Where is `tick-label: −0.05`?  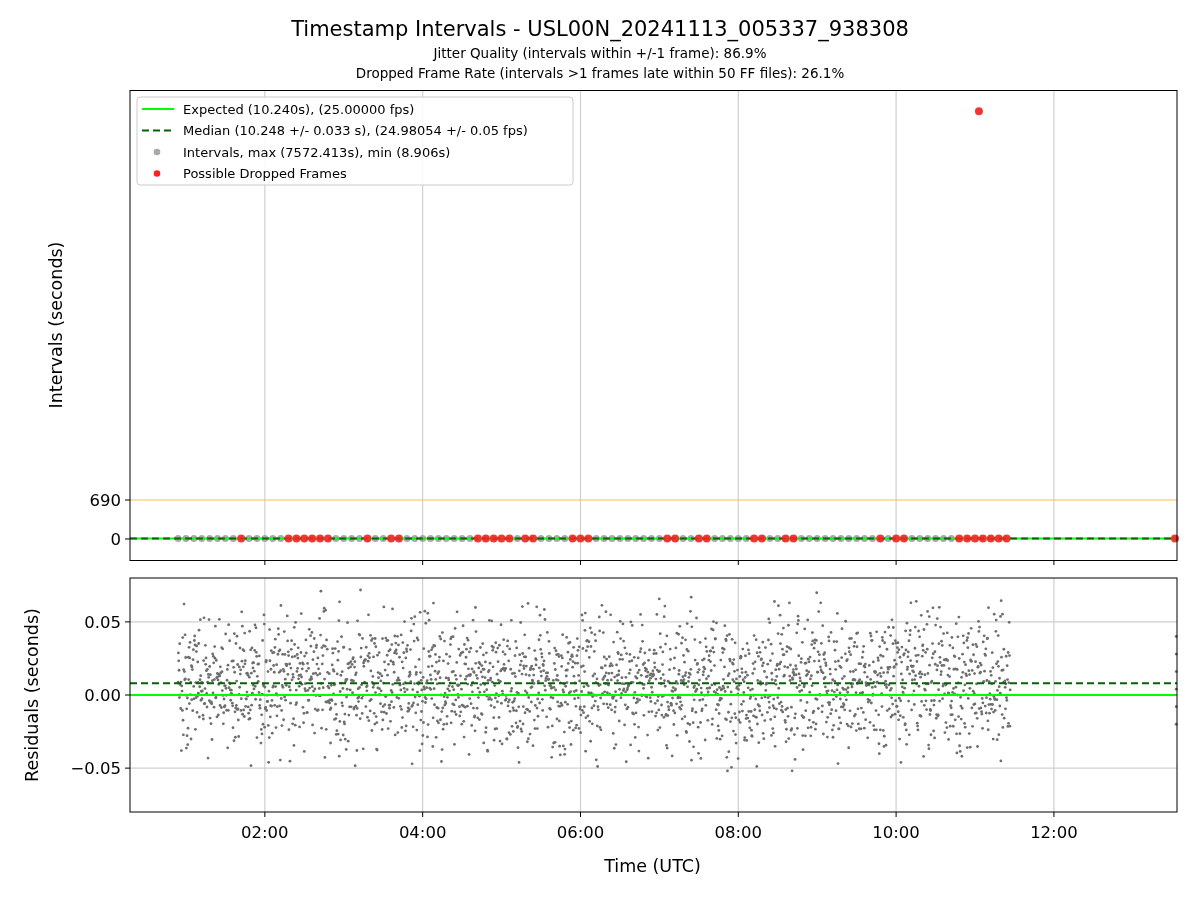 tick-label: −0.05 is located at coordinates (95, 769).